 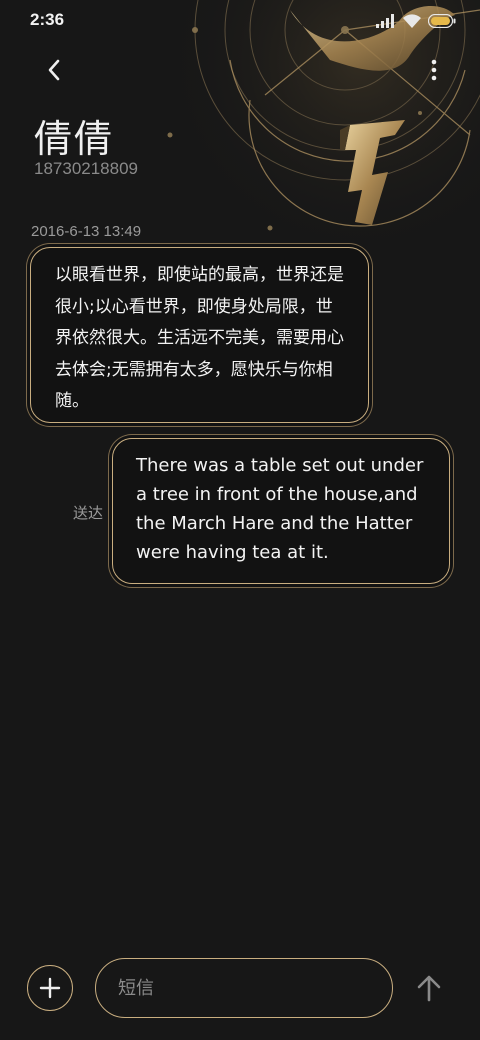 What do you see at coordinates (442, 21) in the screenshot?
I see `battery-icon` at bounding box center [442, 21].